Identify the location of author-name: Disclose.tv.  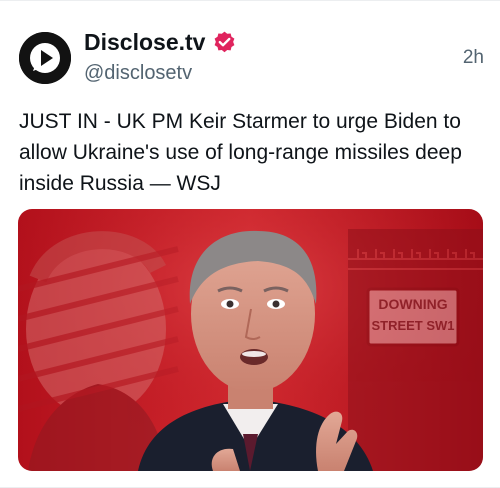
(144, 42).